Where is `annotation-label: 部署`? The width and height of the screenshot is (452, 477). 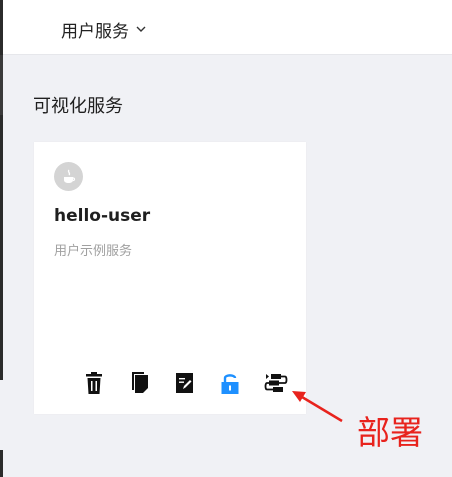 annotation-label: 部署 is located at coordinates (390, 432).